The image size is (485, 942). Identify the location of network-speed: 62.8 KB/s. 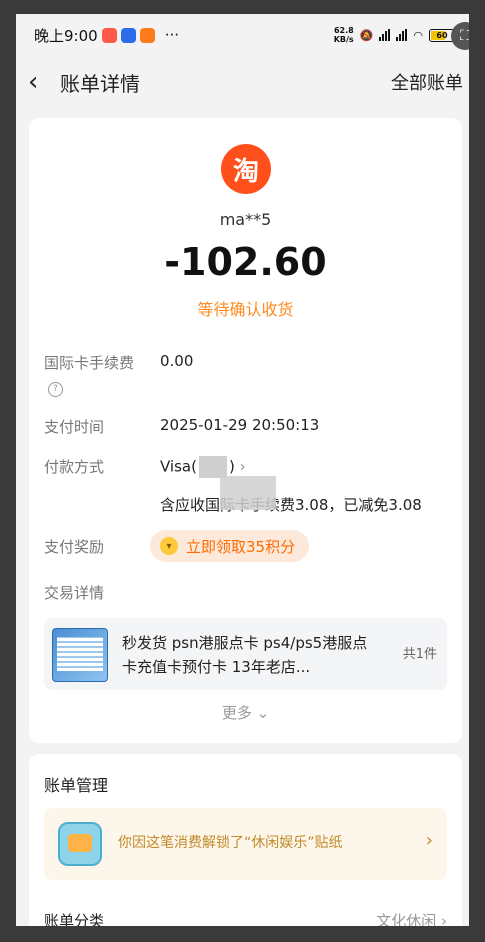
(343, 35).